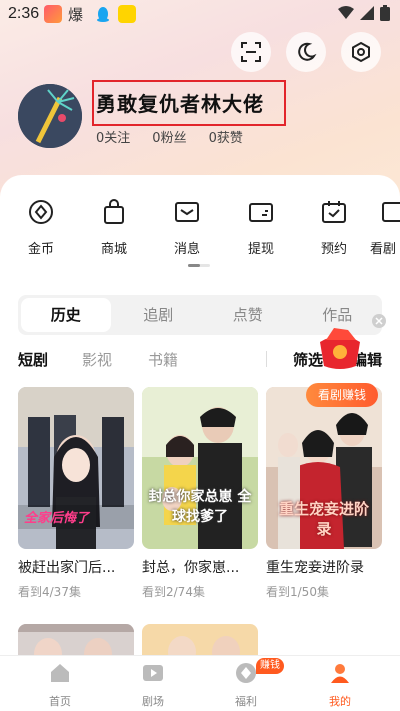 The width and height of the screenshot is (400, 711). What do you see at coordinates (173, 592) in the screenshot?
I see `watch-progress: 看到2/74集` at bounding box center [173, 592].